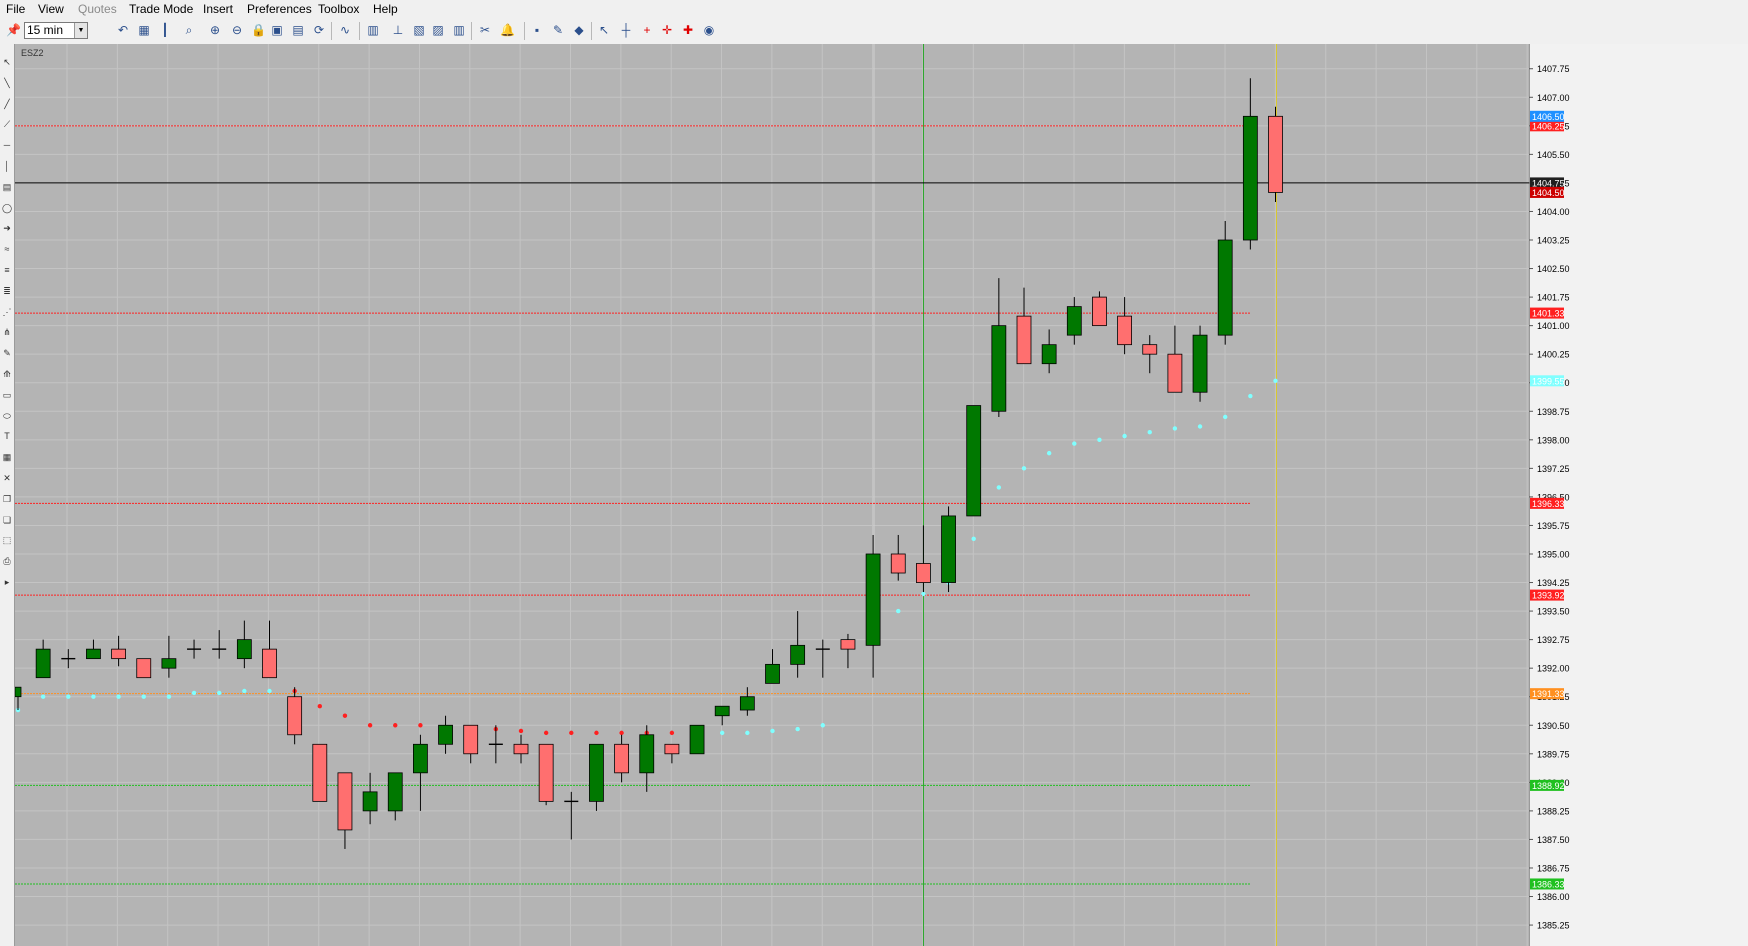  What do you see at coordinates (558, 30) in the screenshot?
I see `edit-icon: ✎` at bounding box center [558, 30].